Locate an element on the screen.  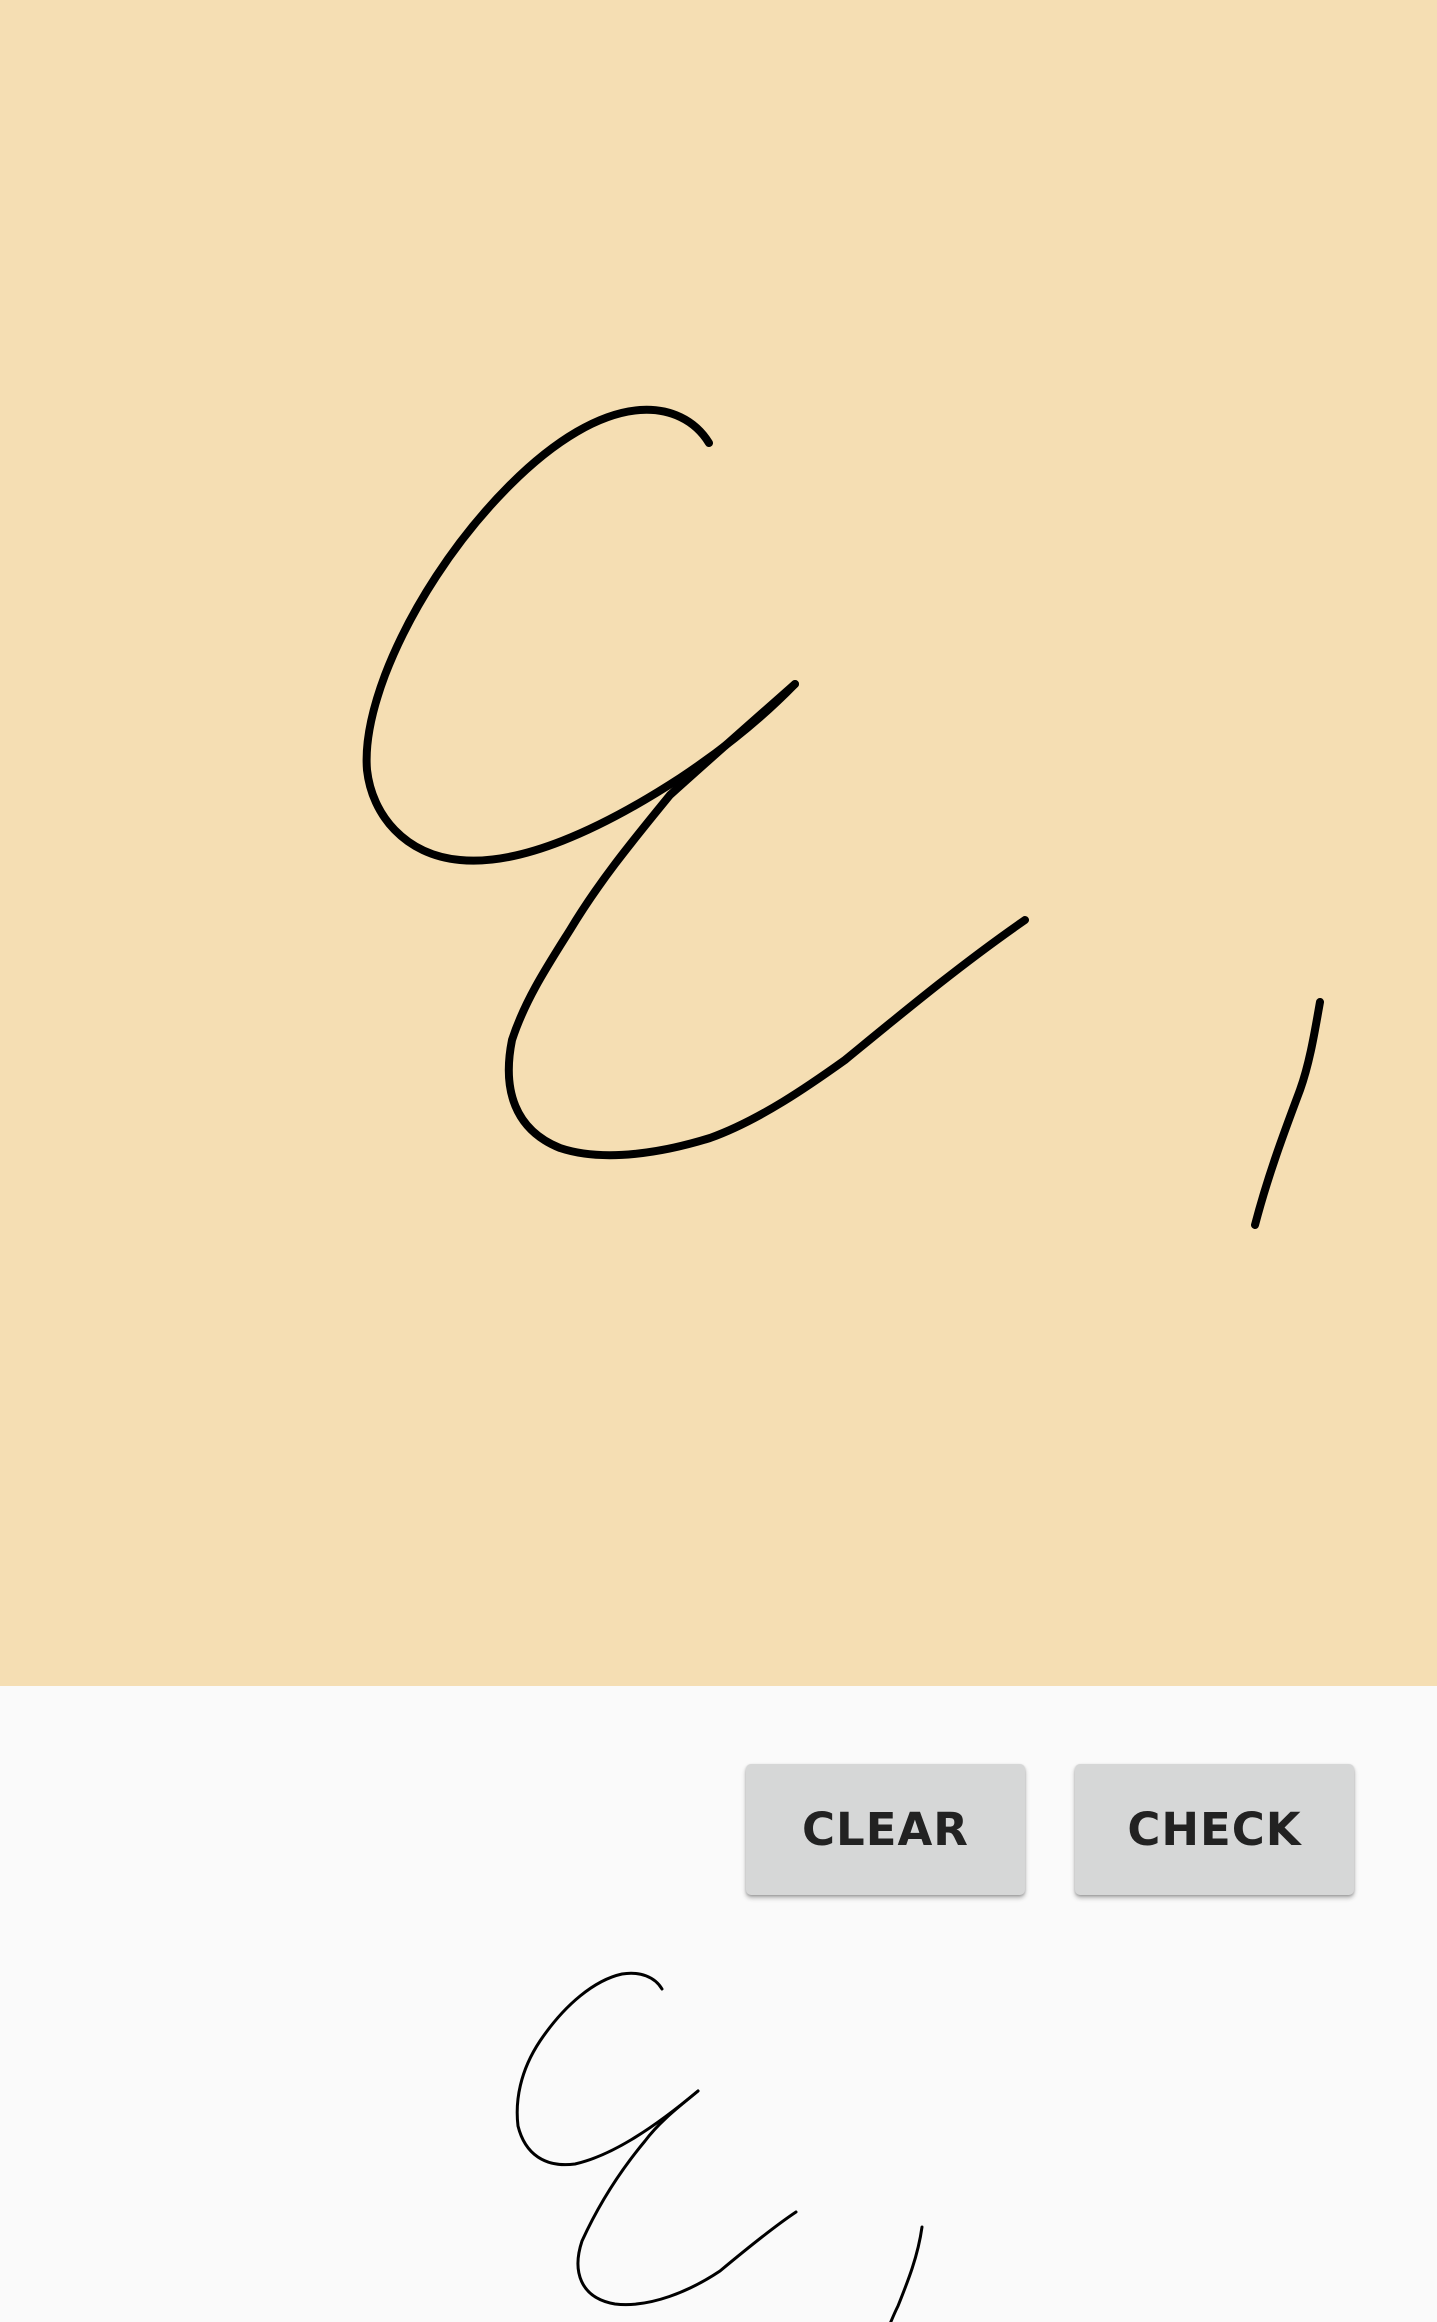
preview-strokes is located at coordinates (719, 2146).